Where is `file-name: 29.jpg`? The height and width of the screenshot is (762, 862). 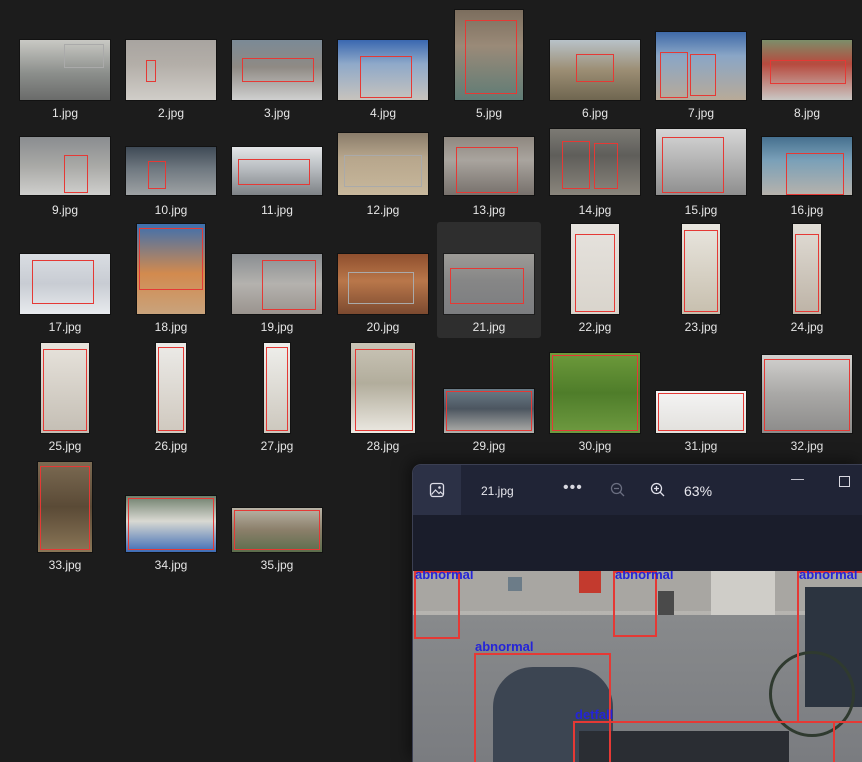
file-name: 29.jpg is located at coordinates (489, 446).